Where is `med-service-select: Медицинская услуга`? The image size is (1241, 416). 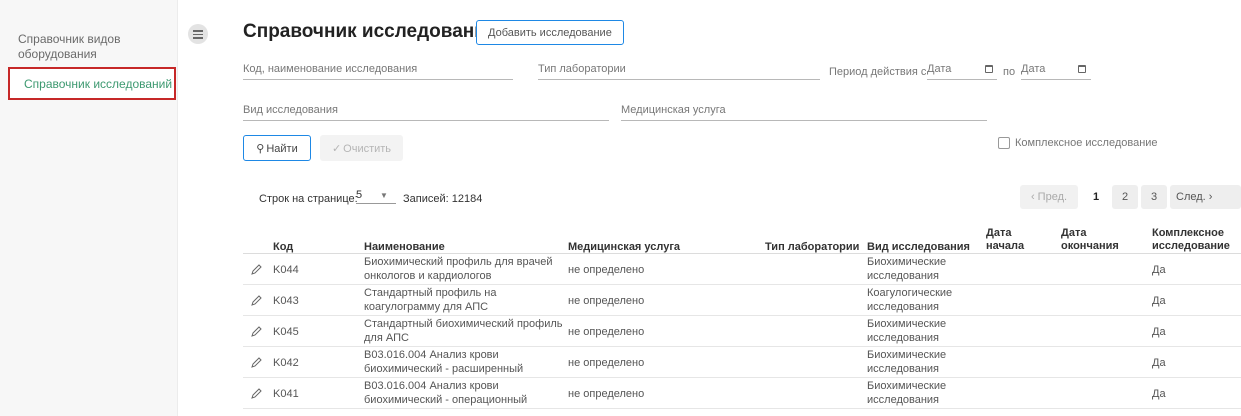 med-service-select: Медицинская услуга is located at coordinates (804, 112).